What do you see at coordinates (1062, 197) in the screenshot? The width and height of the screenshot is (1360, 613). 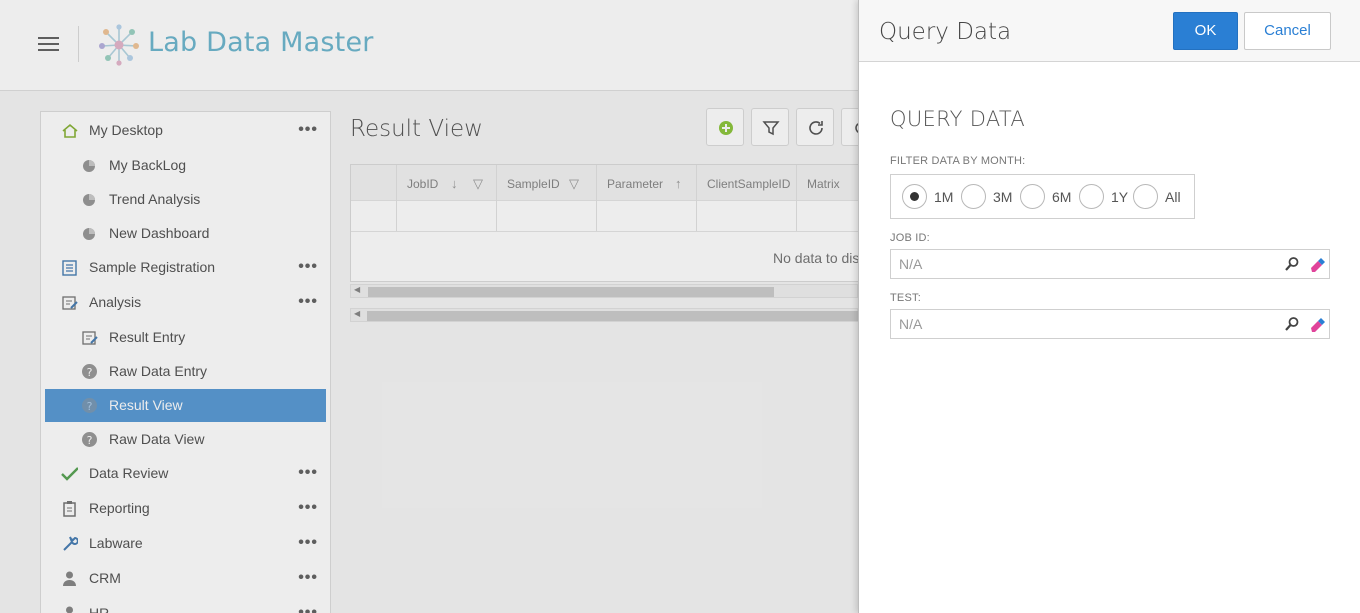 I see `radio-label: 6M` at bounding box center [1062, 197].